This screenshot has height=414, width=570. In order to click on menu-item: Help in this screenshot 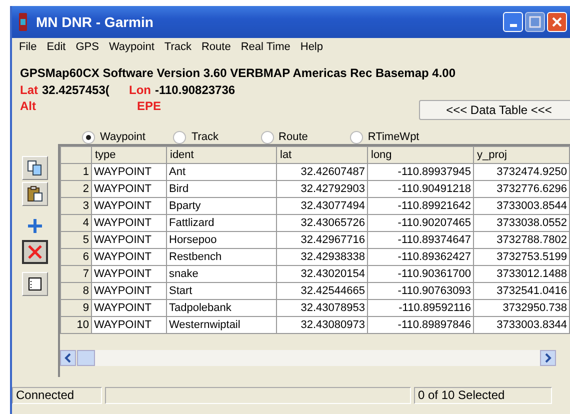, I will do `click(311, 49)`.